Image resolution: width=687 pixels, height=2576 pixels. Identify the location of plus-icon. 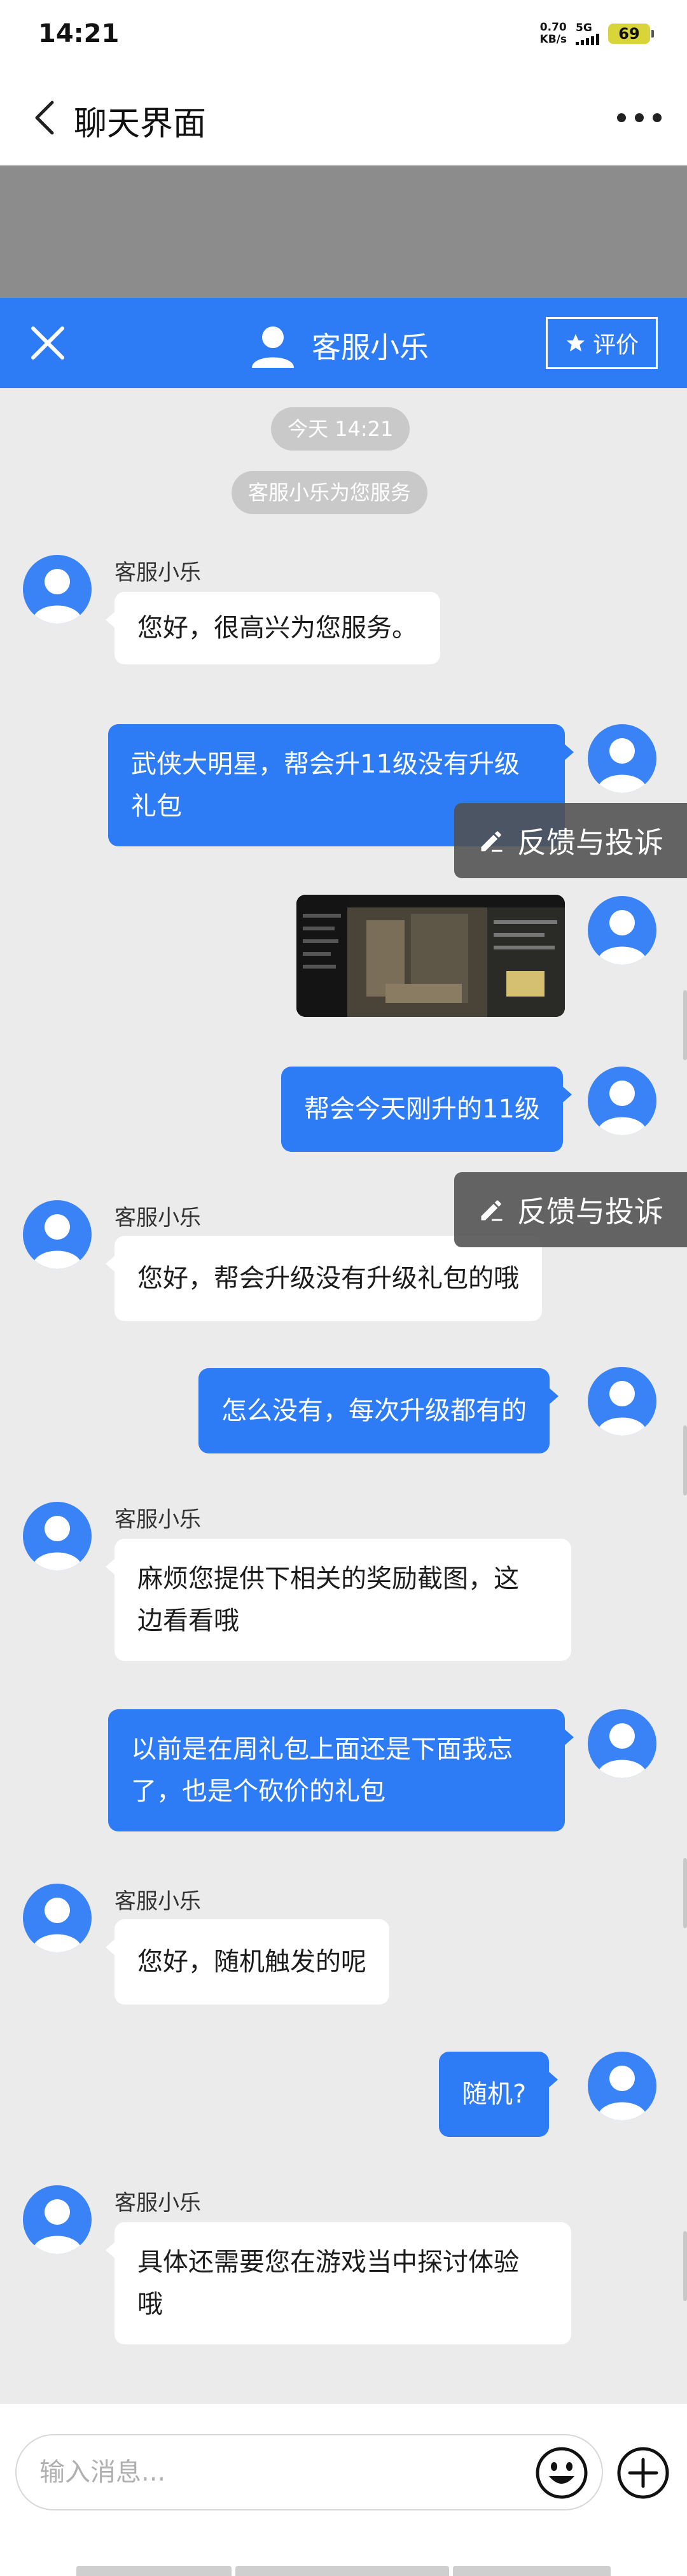
(643, 2473).